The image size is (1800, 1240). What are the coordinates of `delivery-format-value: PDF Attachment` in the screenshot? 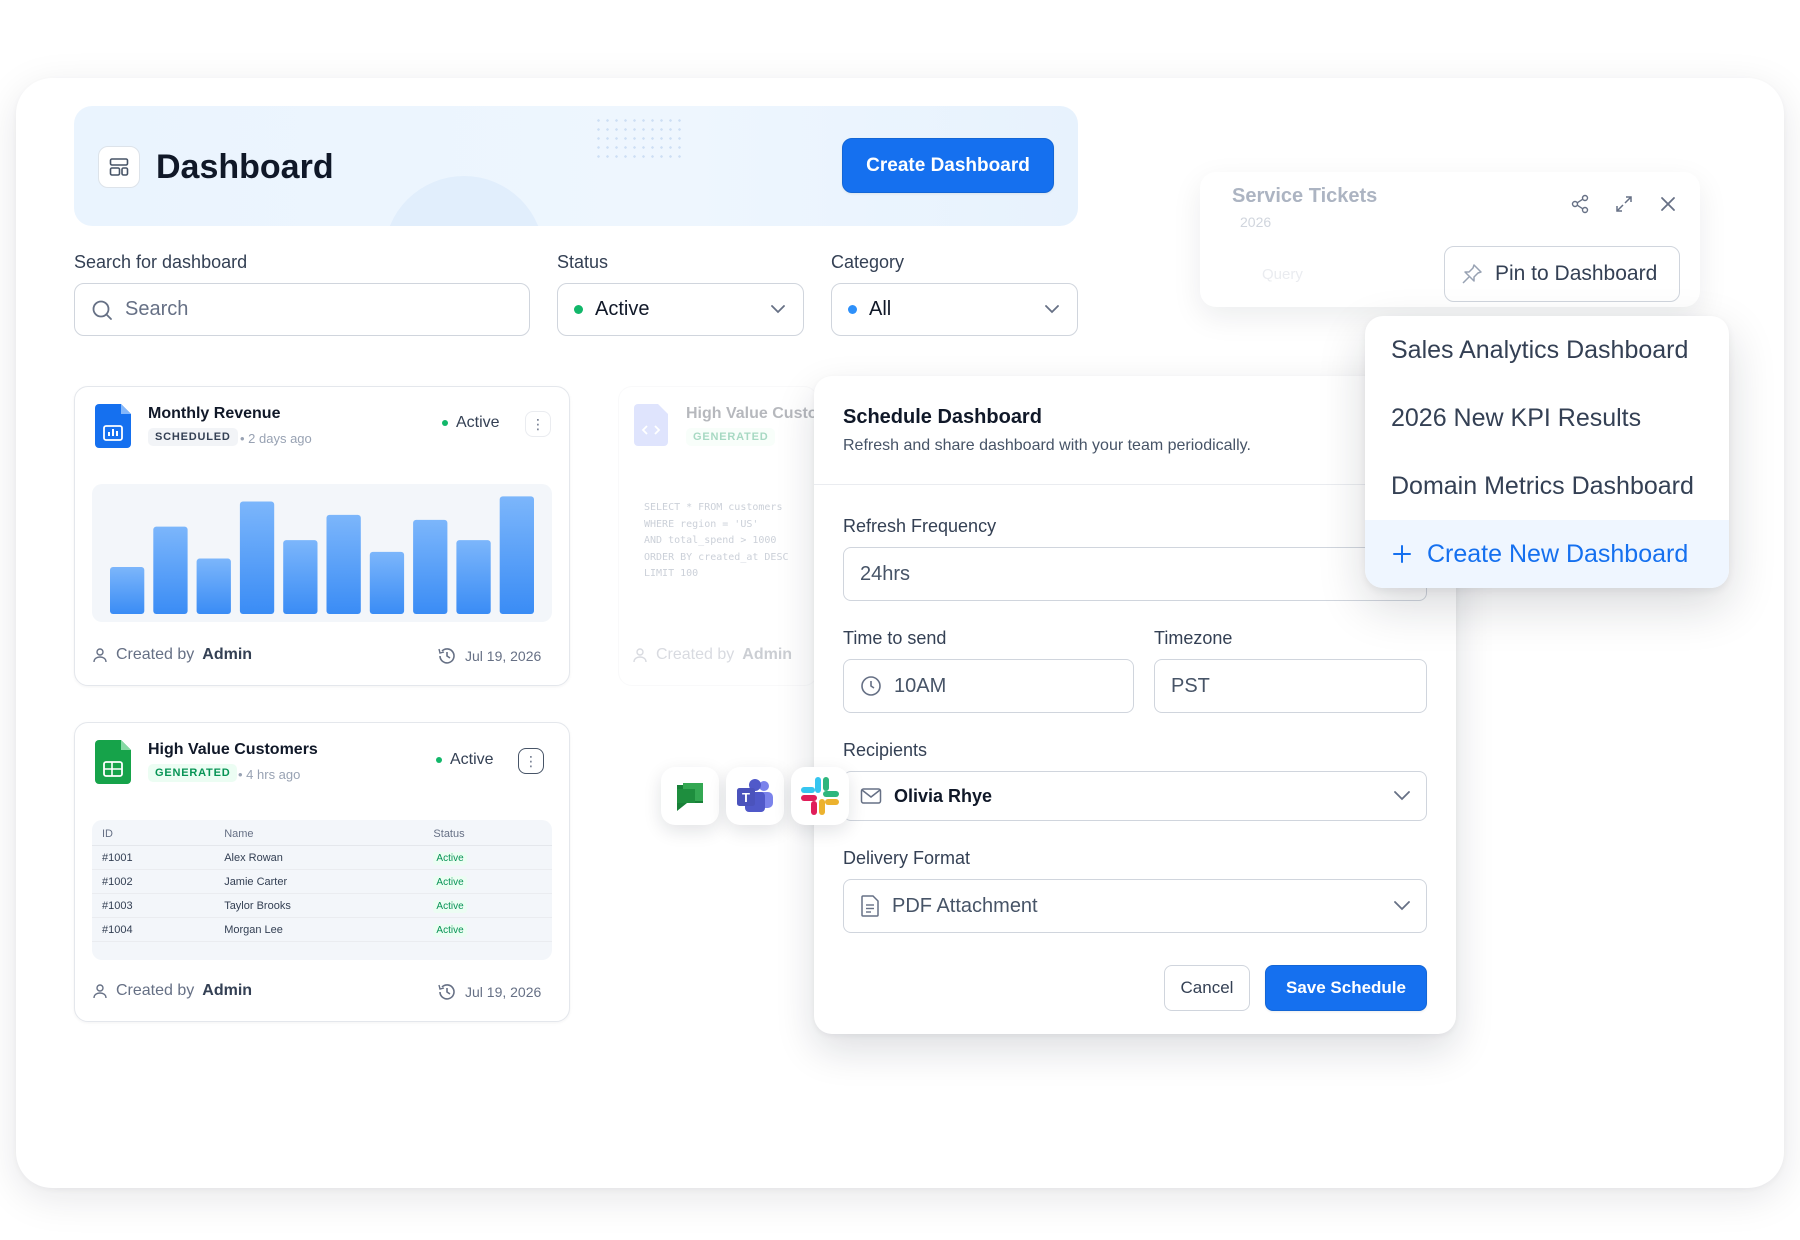 It's located at (965, 905).